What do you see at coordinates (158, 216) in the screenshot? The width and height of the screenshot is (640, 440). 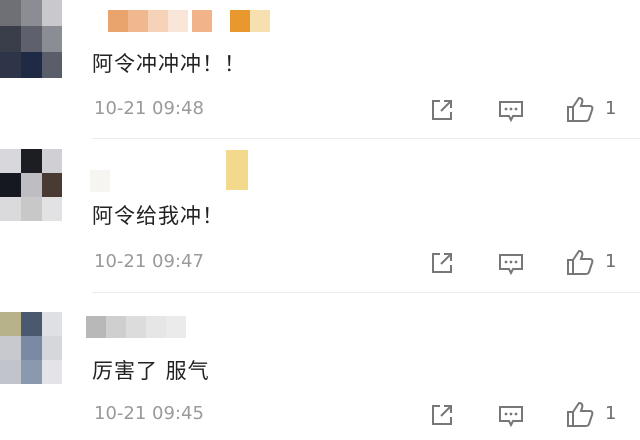 I see `comment-text: 阿令给我冲！` at bounding box center [158, 216].